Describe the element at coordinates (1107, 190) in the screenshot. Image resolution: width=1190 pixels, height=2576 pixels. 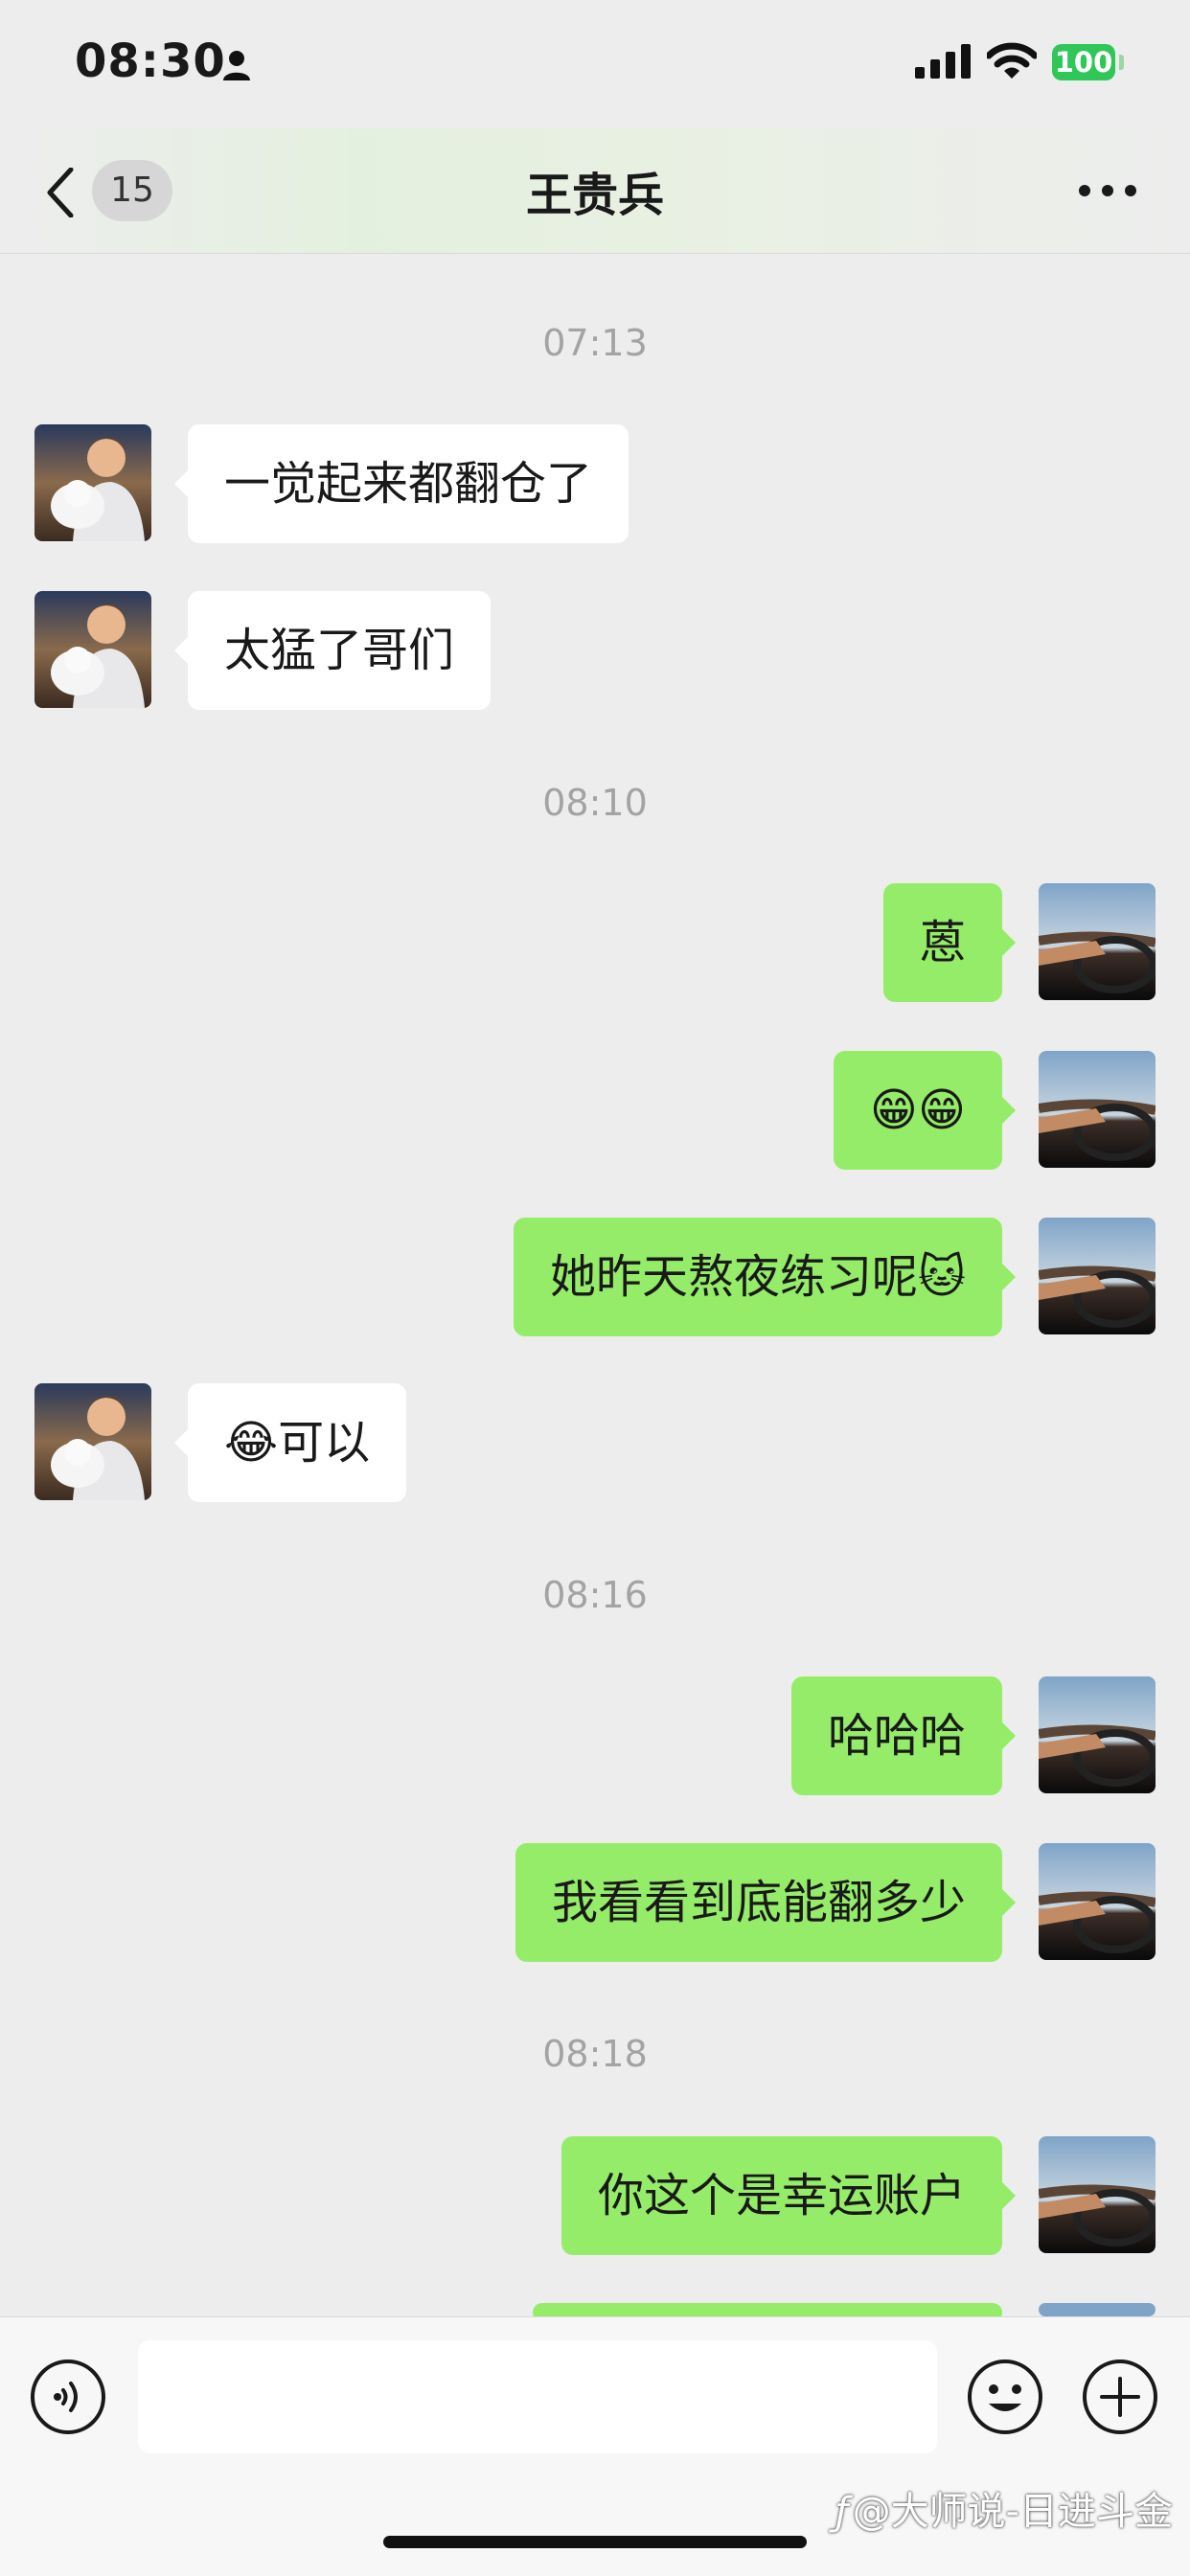
I see `more-icon` at that location.